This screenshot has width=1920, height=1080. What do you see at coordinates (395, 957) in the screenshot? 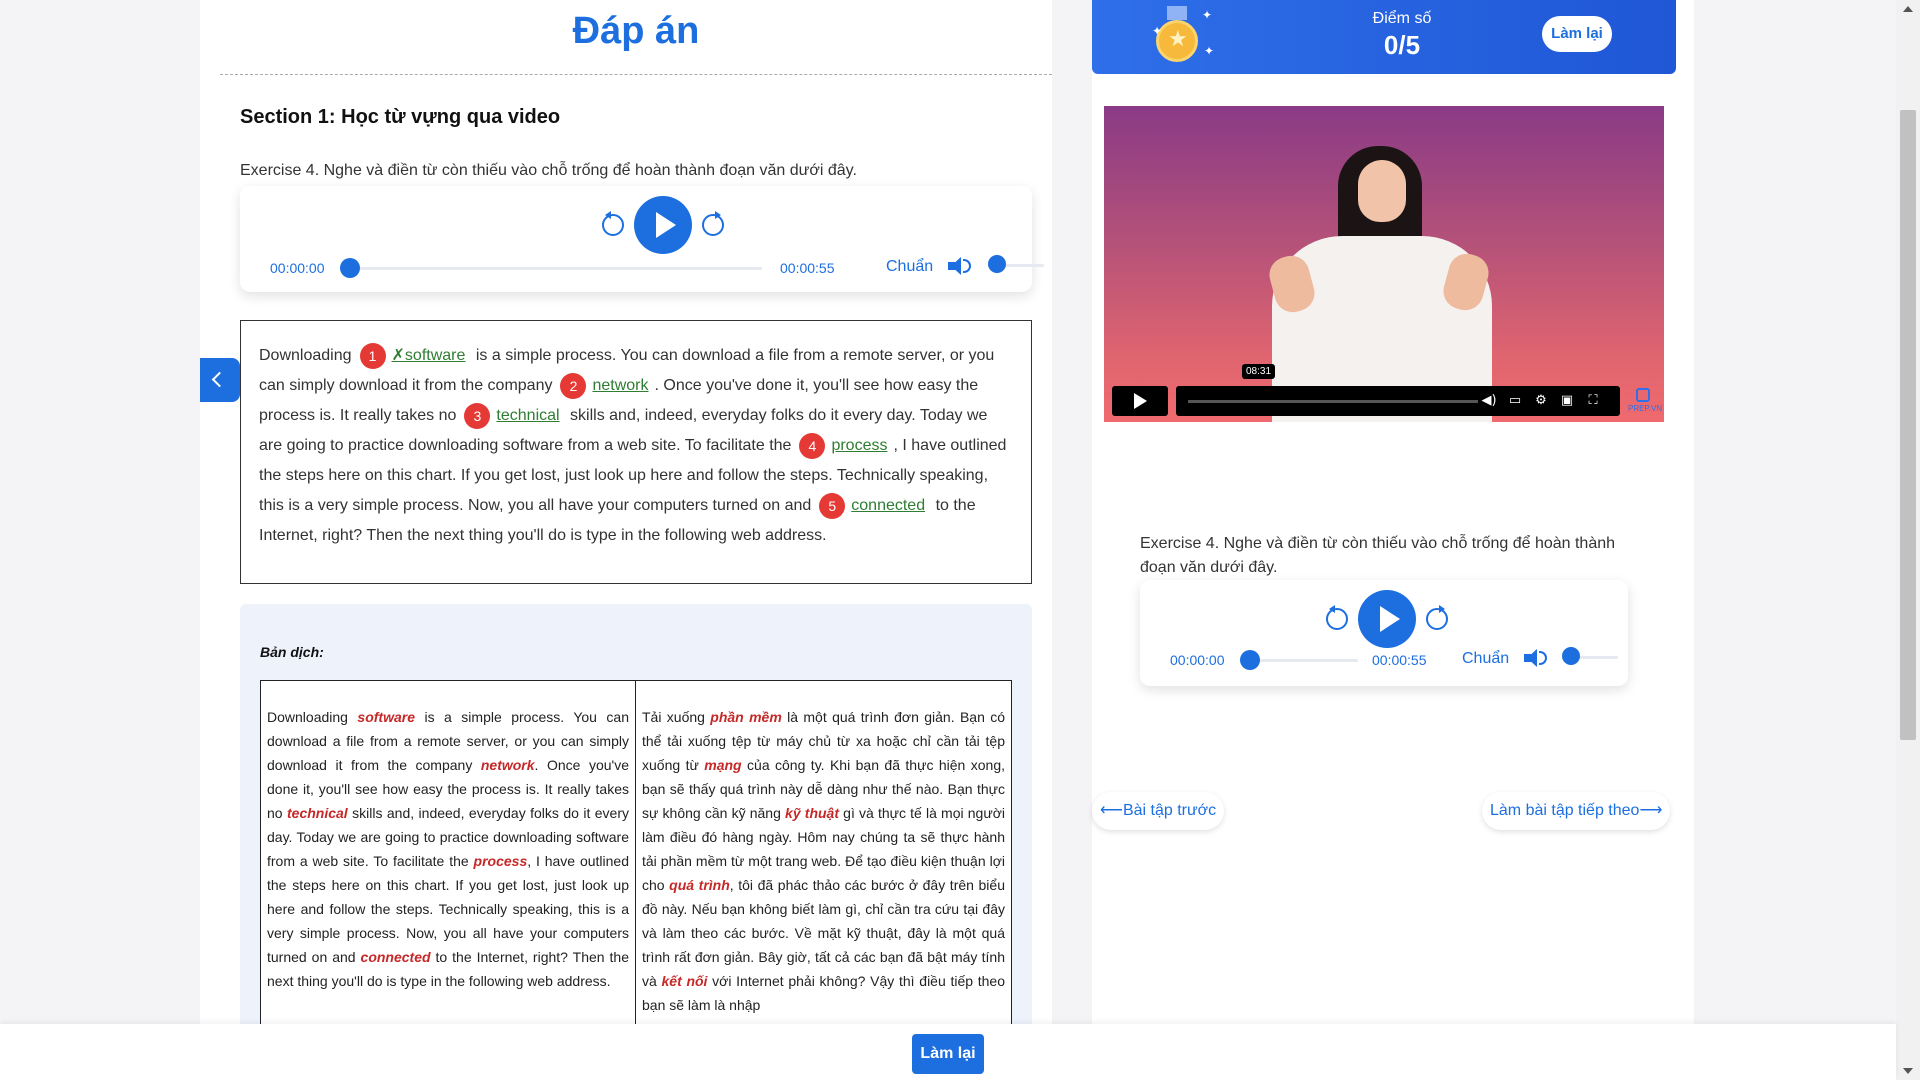
I see `translation-keyword: connected` at bounding box center [395, 957].